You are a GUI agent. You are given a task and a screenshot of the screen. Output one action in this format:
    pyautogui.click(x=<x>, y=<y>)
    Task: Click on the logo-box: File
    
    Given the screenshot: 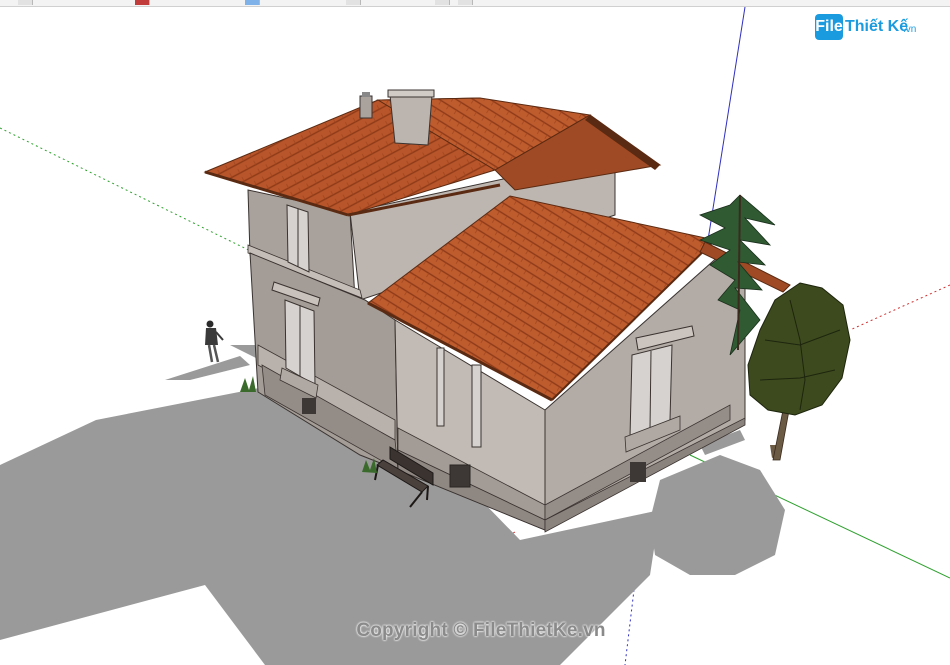 What is the action you would take?
    pyautogui.click(x=829, y=27)
    